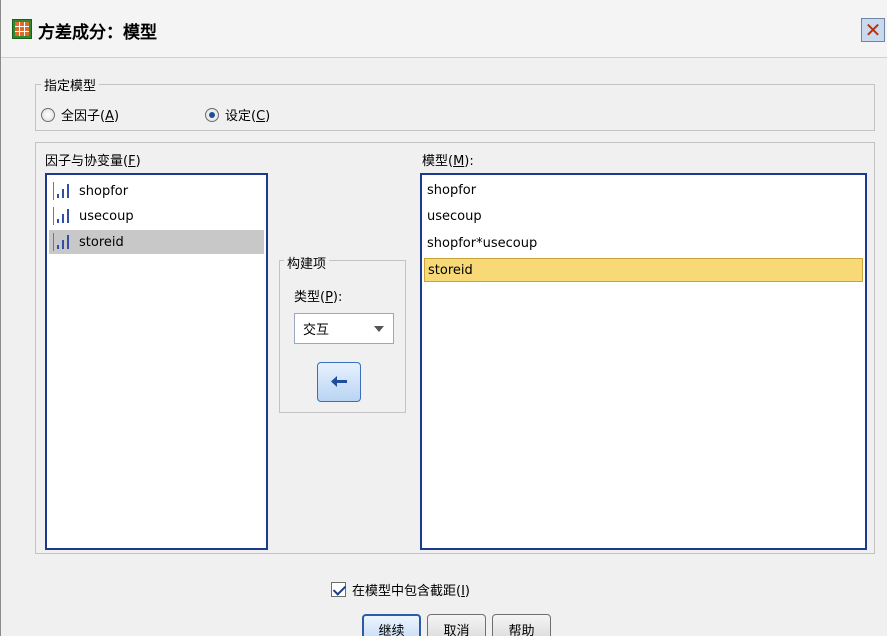 The image size is (887, 636). I want to click on continue-button: 继续, so click(391, 625).